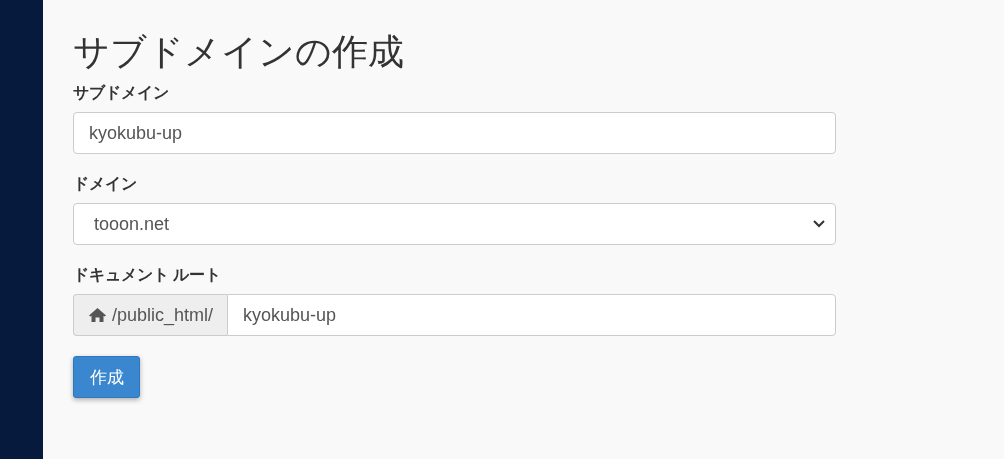  Describe the element at coordinates (147, 275) in the screenshot. I see `field-label: ドキュメント ルート` at that location.